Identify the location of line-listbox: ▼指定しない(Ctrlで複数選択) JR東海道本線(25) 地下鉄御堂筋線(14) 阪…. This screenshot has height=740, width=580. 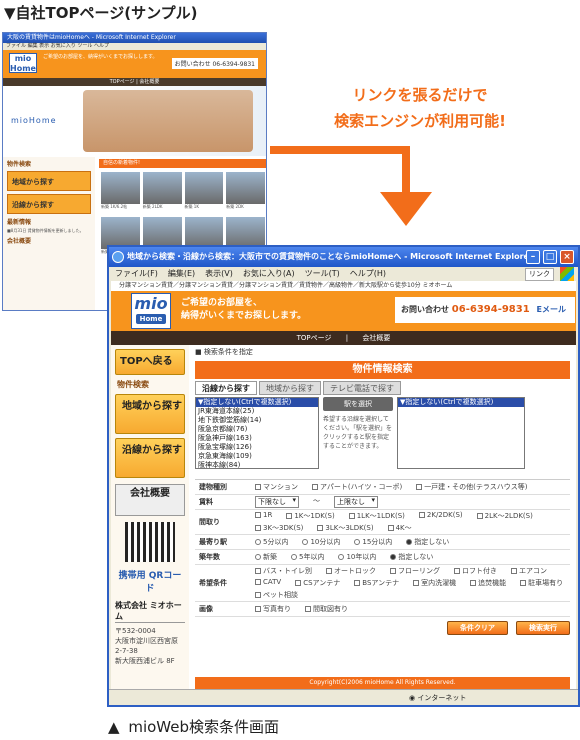
(257, 433).